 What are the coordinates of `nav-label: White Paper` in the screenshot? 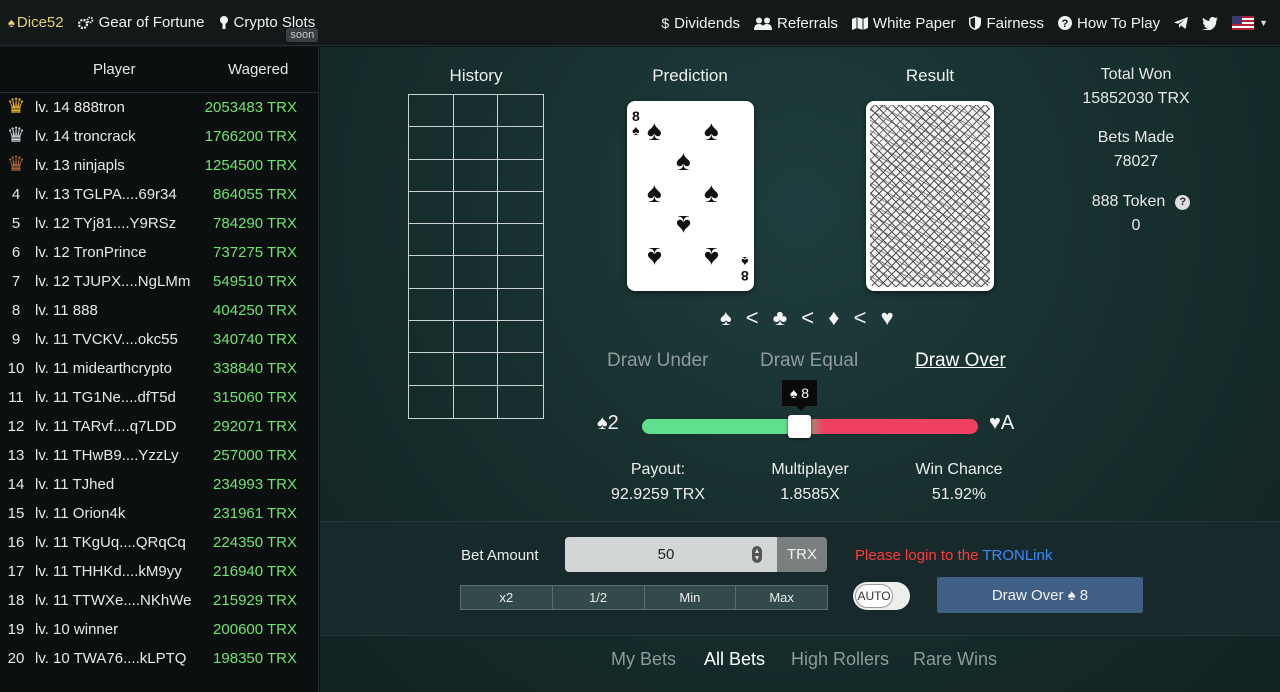 It's located at (914, 23).